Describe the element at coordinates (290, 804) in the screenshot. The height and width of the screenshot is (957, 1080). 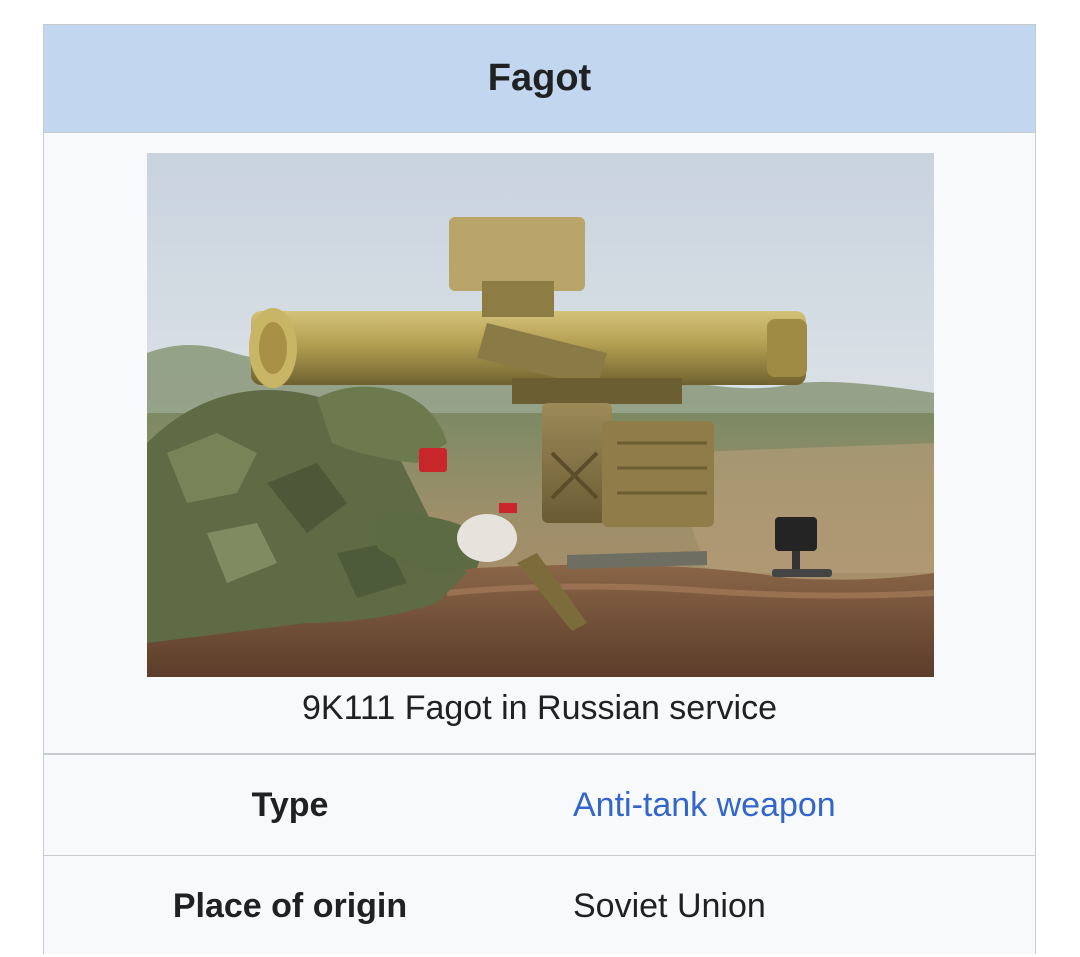
I see `row-label-type: Type` at that location.